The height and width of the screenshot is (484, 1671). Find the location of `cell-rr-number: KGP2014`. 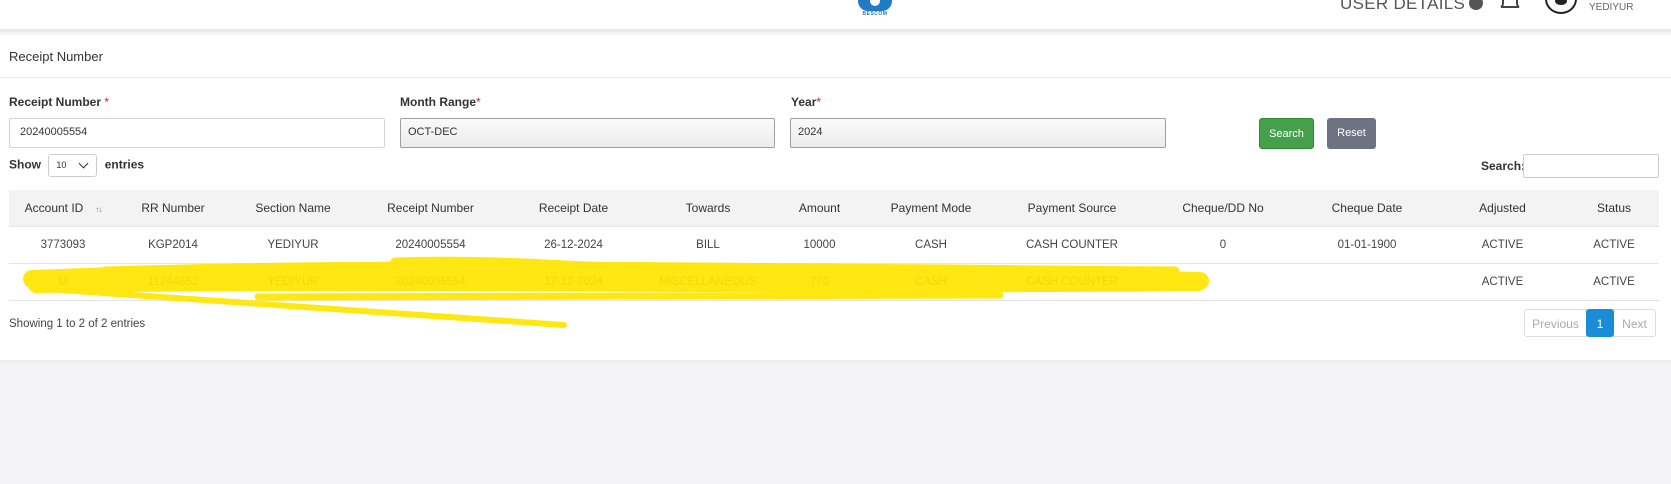

cell-rr-number: KGP2014 is located at coordinates (173, 244).